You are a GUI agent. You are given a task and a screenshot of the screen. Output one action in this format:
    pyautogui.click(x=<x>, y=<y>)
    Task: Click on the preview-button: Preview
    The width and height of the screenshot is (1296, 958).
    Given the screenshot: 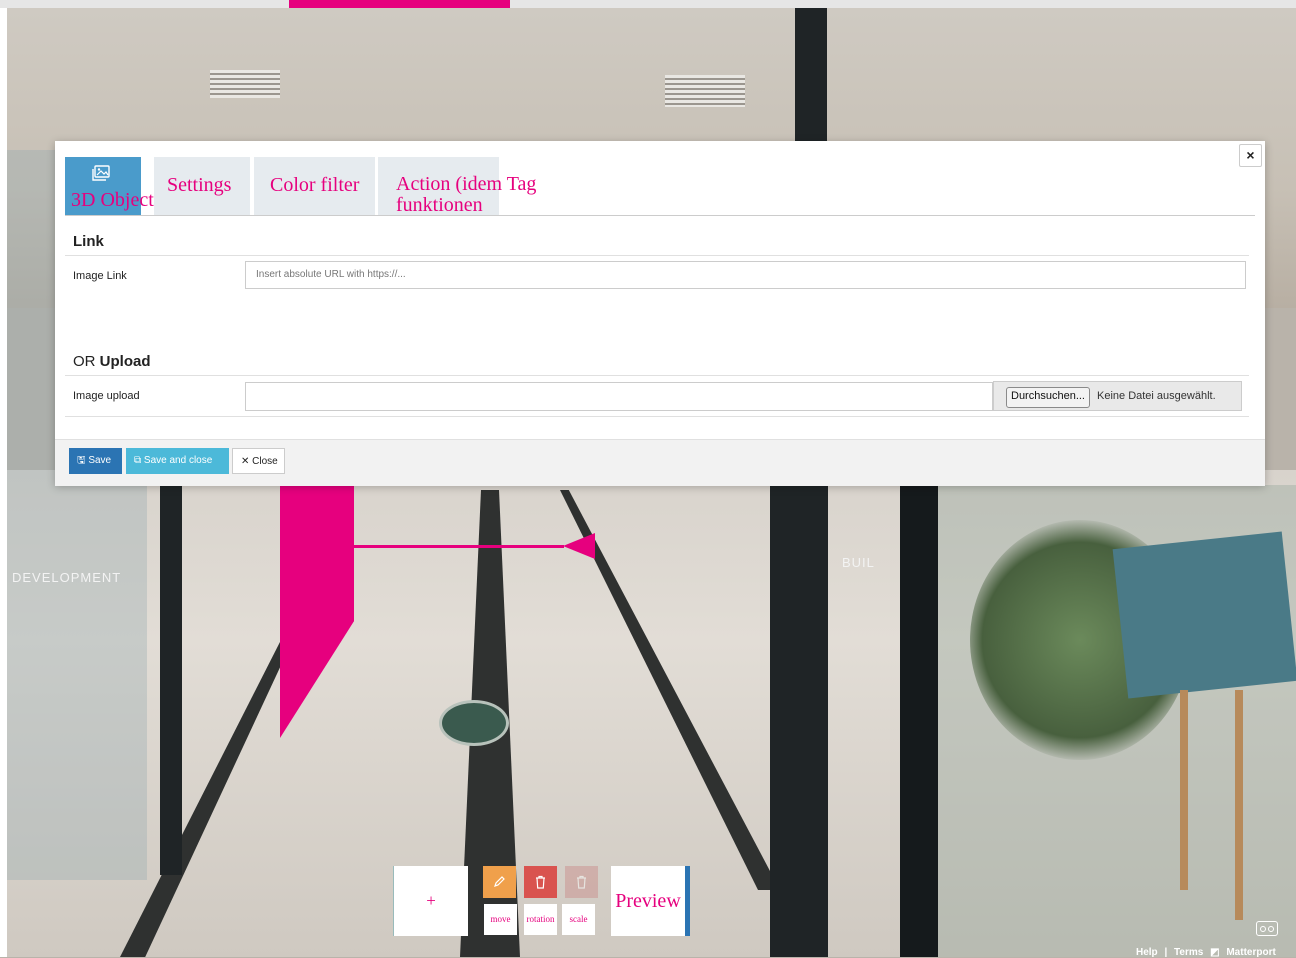 What is the action you would take?
    pyautogui.click(x=650, y=901)
    